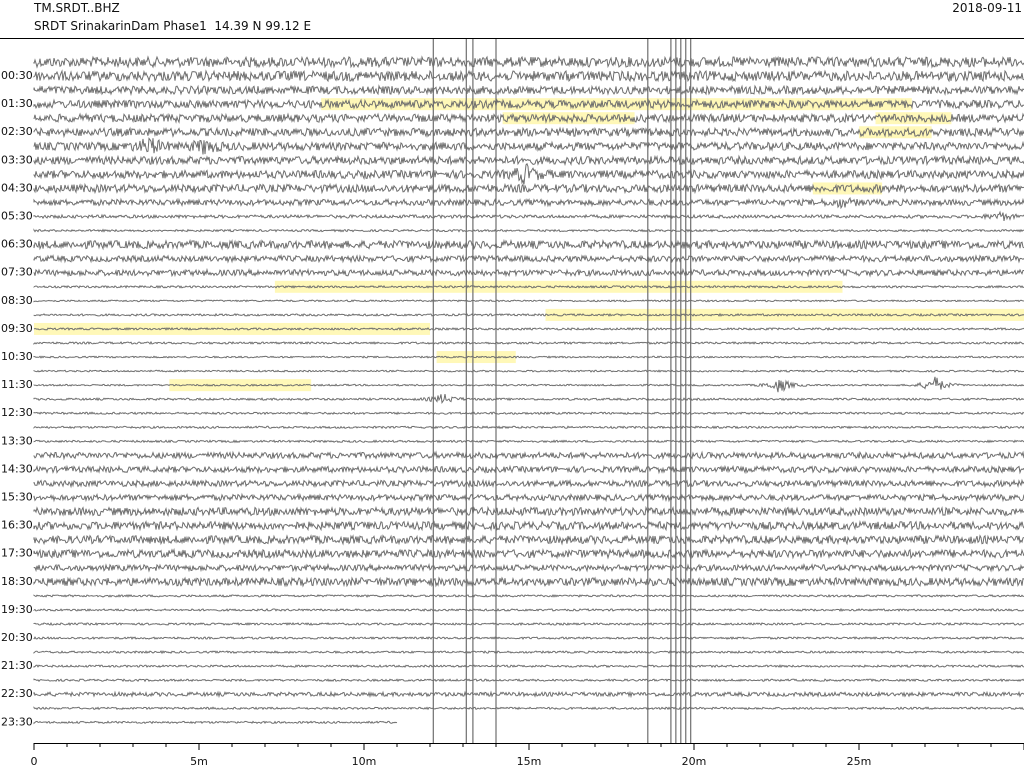 Image resolution: width=1024 pixels, height=768 pixels. I want to click on hour-label: 18:30, so click(17, 581).